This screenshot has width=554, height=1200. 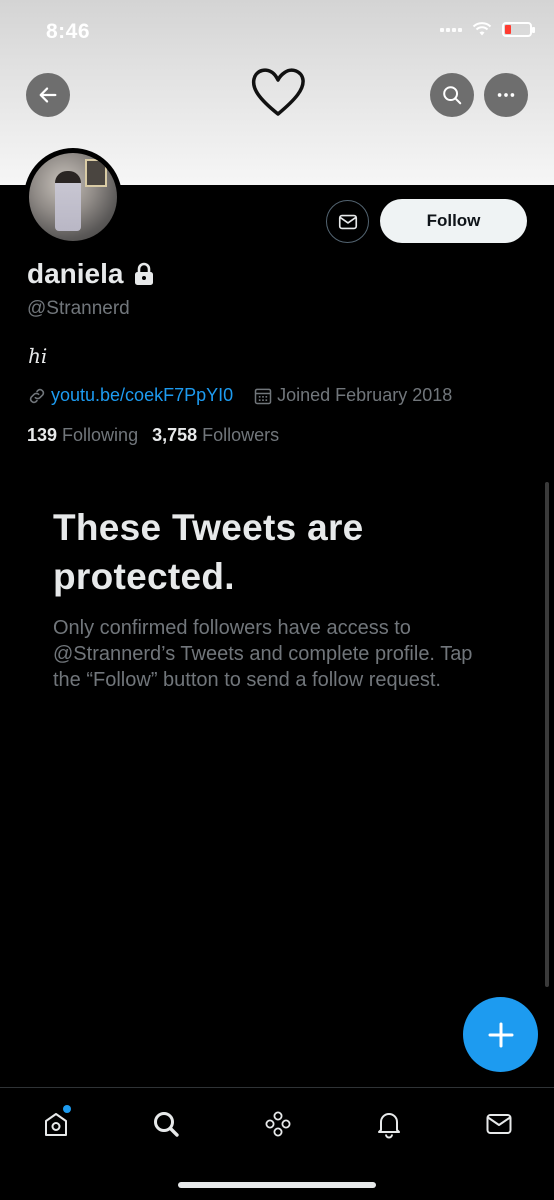 I want to click on profile-stats: 139 Following 3,758 Followers, so click(x=153, y=435).